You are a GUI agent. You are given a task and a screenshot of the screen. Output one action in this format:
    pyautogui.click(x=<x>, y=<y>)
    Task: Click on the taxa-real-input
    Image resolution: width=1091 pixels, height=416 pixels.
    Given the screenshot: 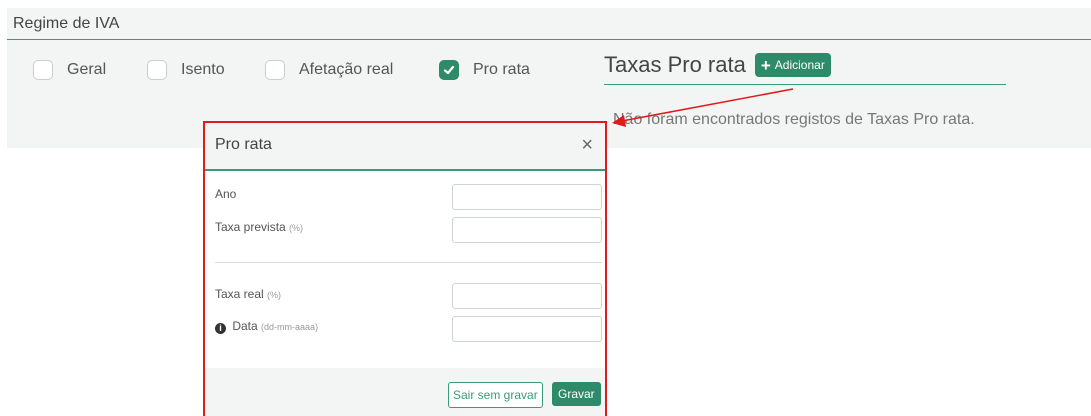 What is the action you would take?
    pyautogui.click(x=527, y=296)
    